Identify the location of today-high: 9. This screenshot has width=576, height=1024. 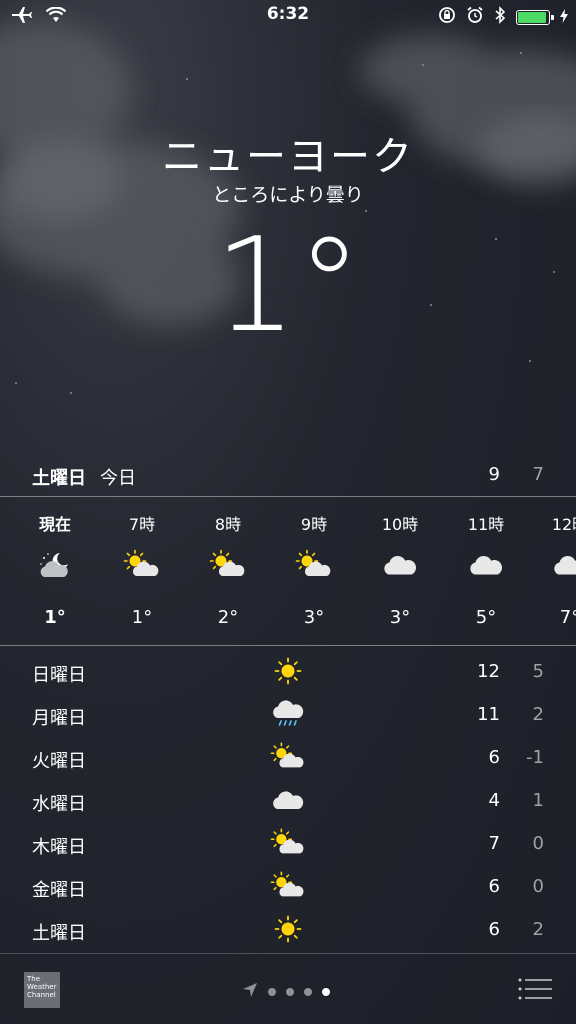
(494, 474).